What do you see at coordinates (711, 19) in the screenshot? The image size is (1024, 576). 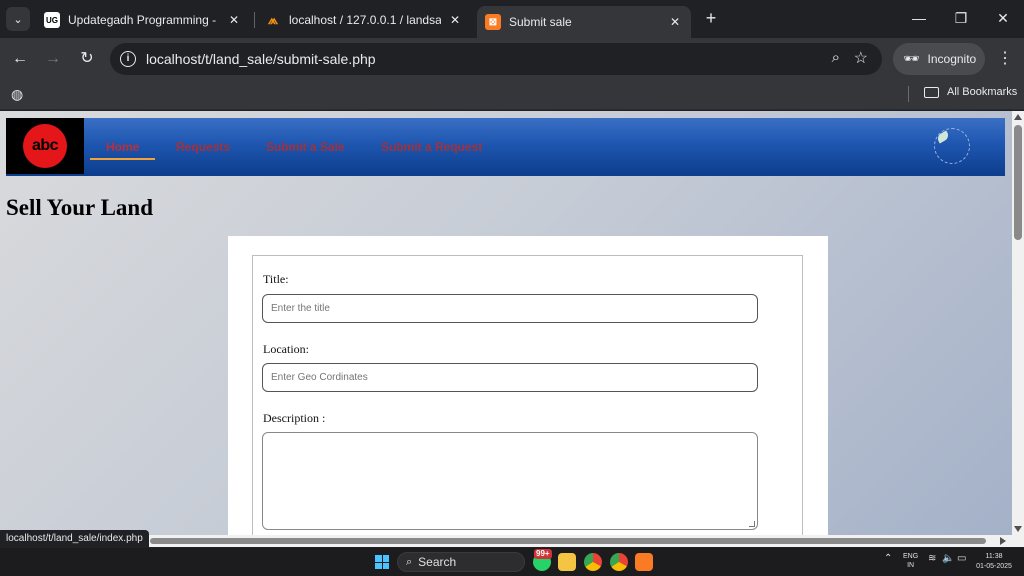 I see `new-tab-button: +` at bounding box center [711, 19].